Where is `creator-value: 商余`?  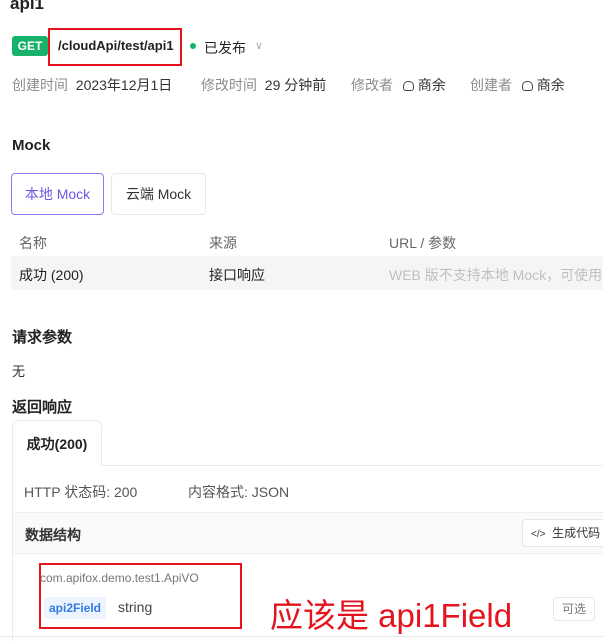 creator-value: 商余 is located at coordinates (551, 85).